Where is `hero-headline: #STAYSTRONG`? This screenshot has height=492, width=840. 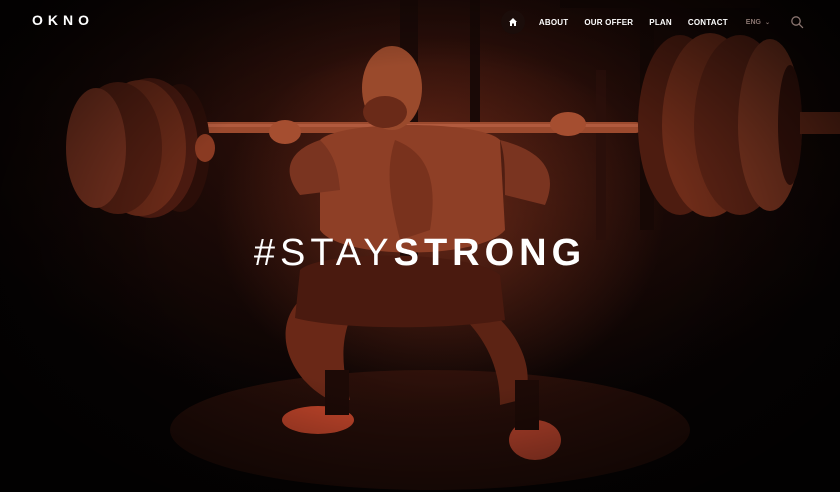 hero-headline: #STAYSTRONG is located at coordinates (420, 253).